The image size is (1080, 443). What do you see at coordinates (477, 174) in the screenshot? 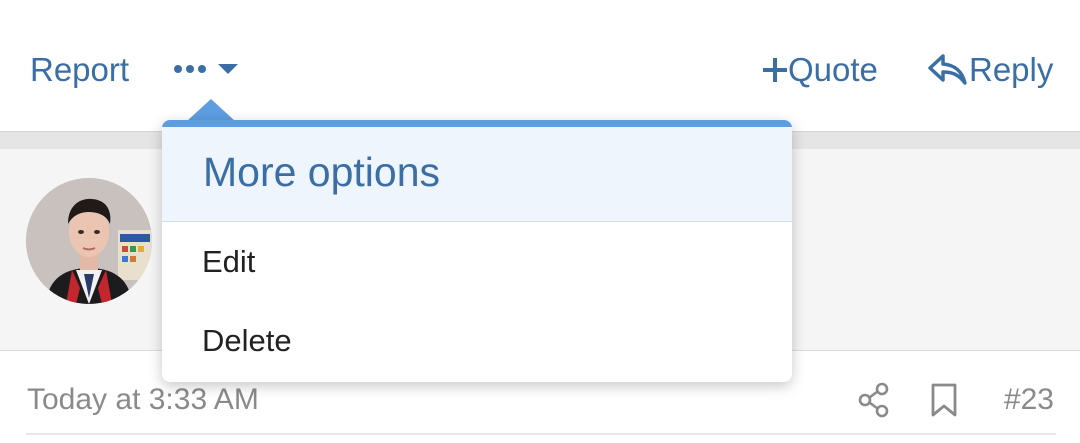
I see `menu-header: More options` at bounding box center [477, 174].